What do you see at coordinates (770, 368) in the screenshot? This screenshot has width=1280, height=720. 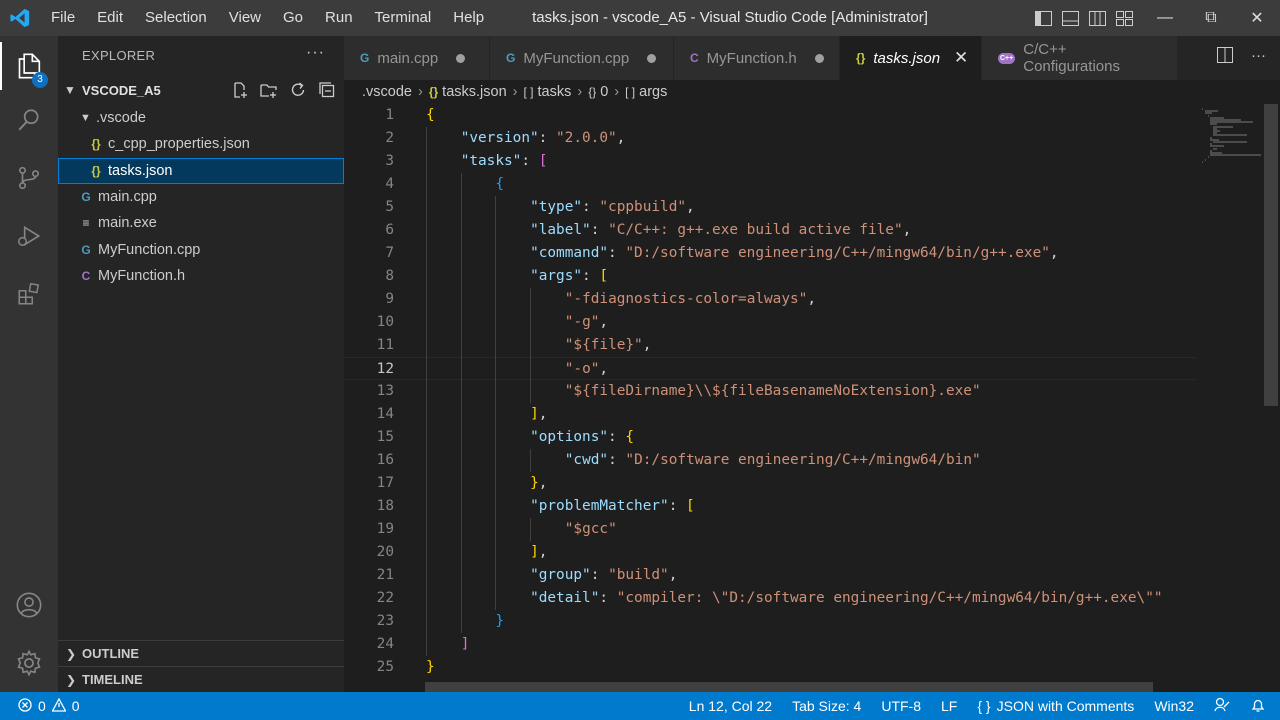 I see `code-line: 12 "-o",` at bounding box center [770, 368].